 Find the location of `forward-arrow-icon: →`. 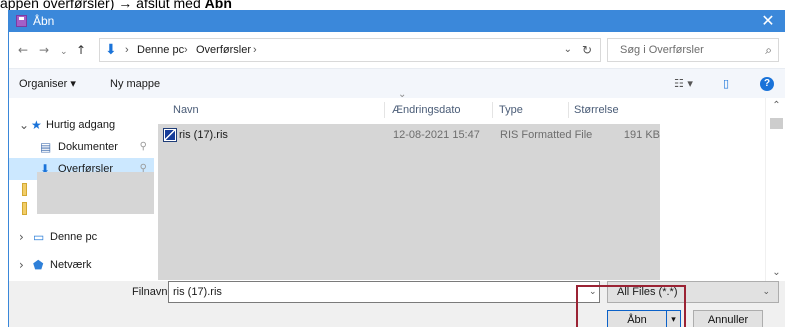

forward-arrow-icon: → is located at coordinates (44, 50).